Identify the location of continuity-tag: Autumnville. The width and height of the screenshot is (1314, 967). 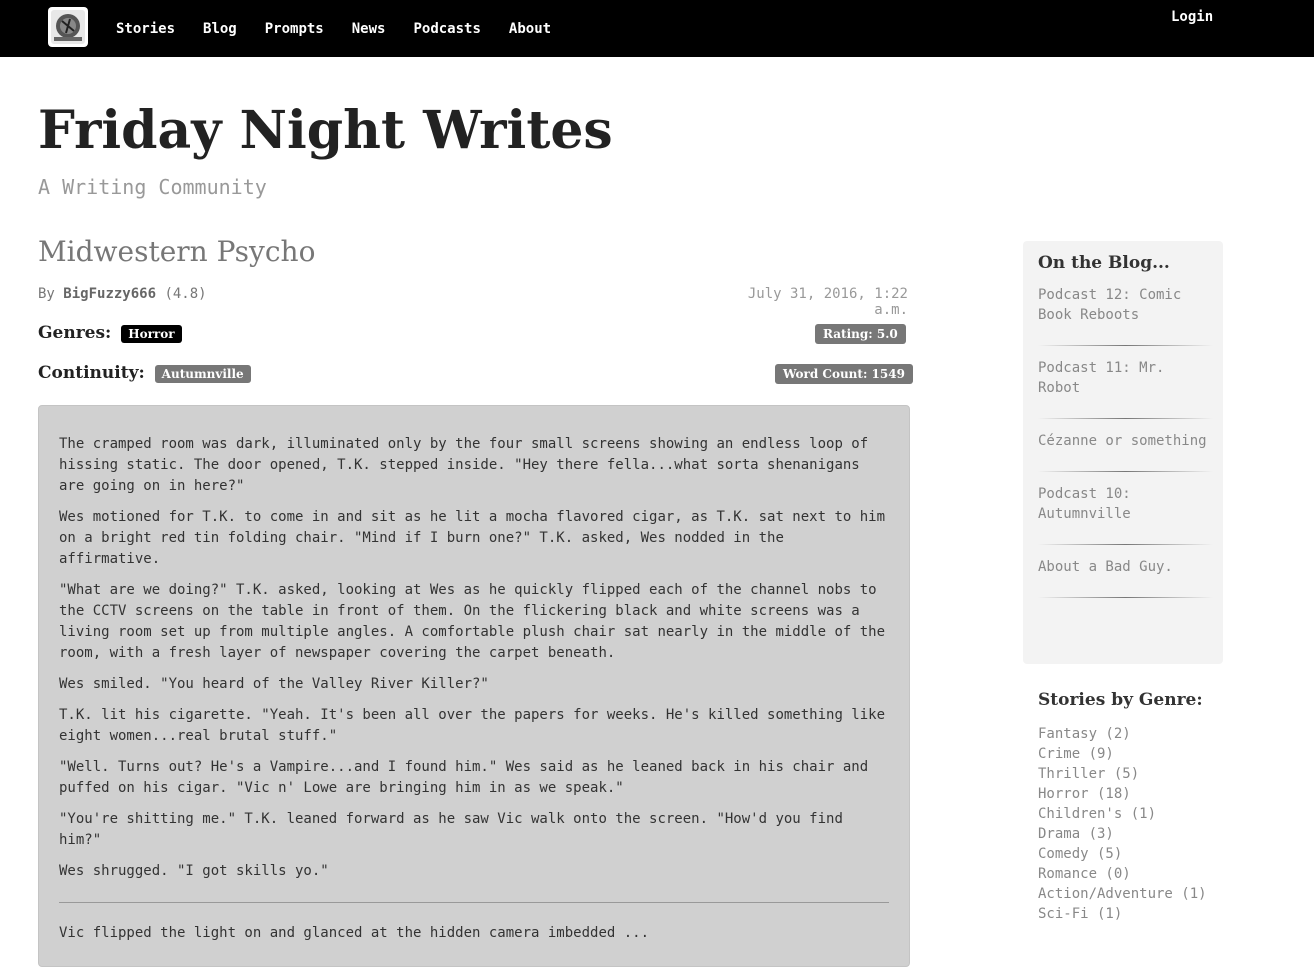
(202, 373).